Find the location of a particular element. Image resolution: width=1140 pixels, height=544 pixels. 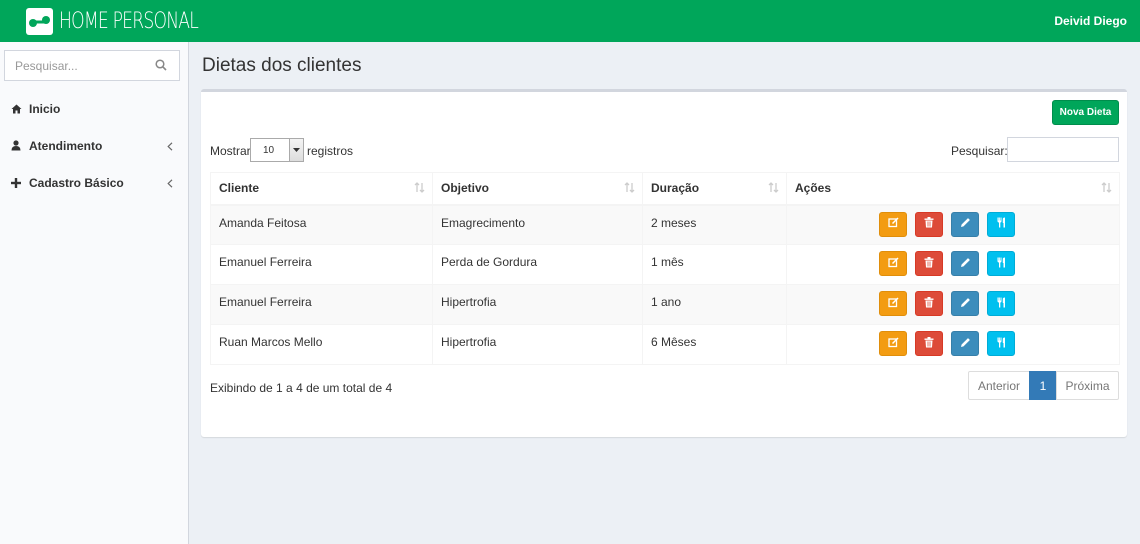

cell-duracao: 1 ano is located at coordinates (714, 304).